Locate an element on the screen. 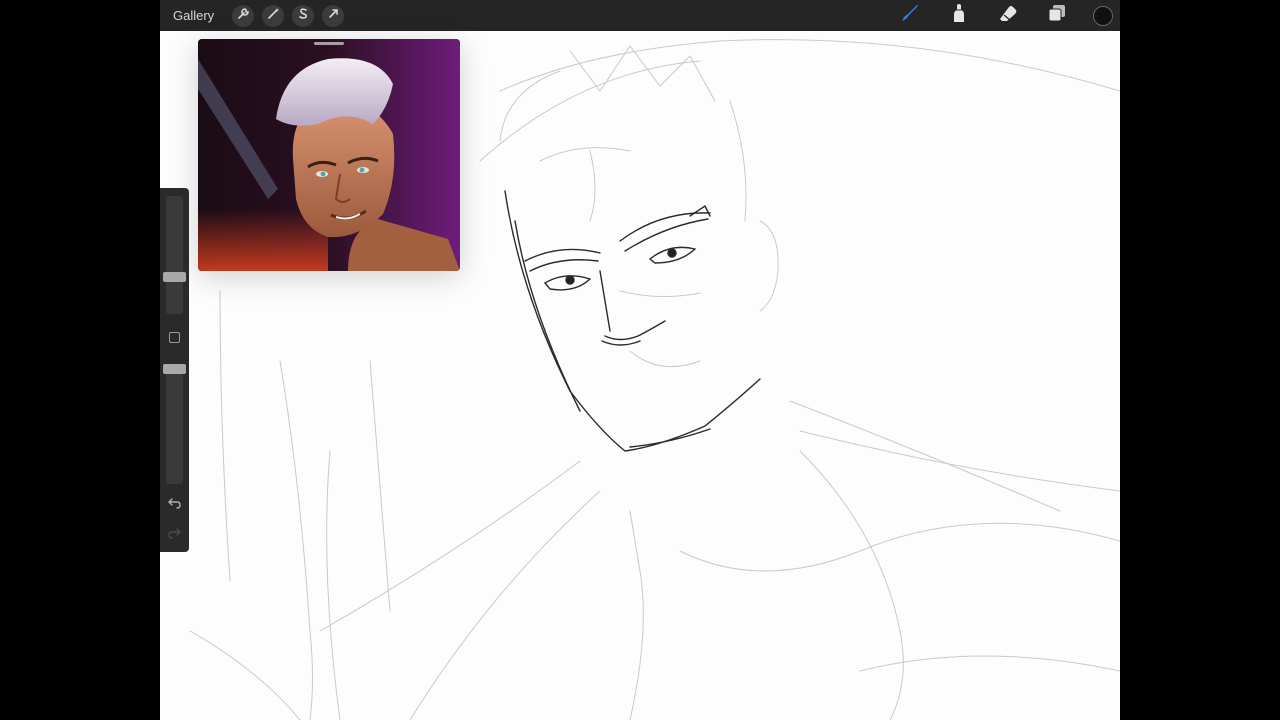 Image resolution: width=1280 pixels, height=720 pixels. wrench-icon is located at coordinates (243, 16).